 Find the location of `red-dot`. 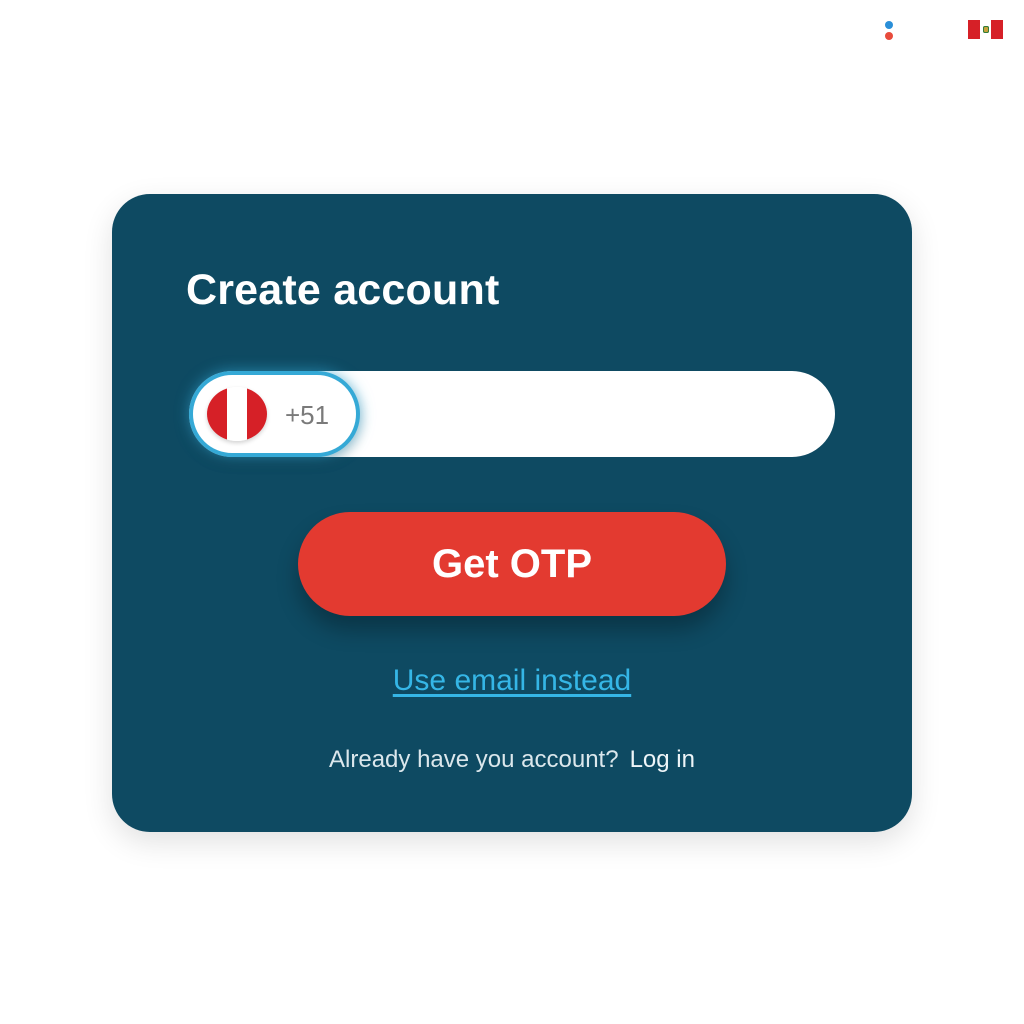

red-dot is located at coordinates (889, 36).